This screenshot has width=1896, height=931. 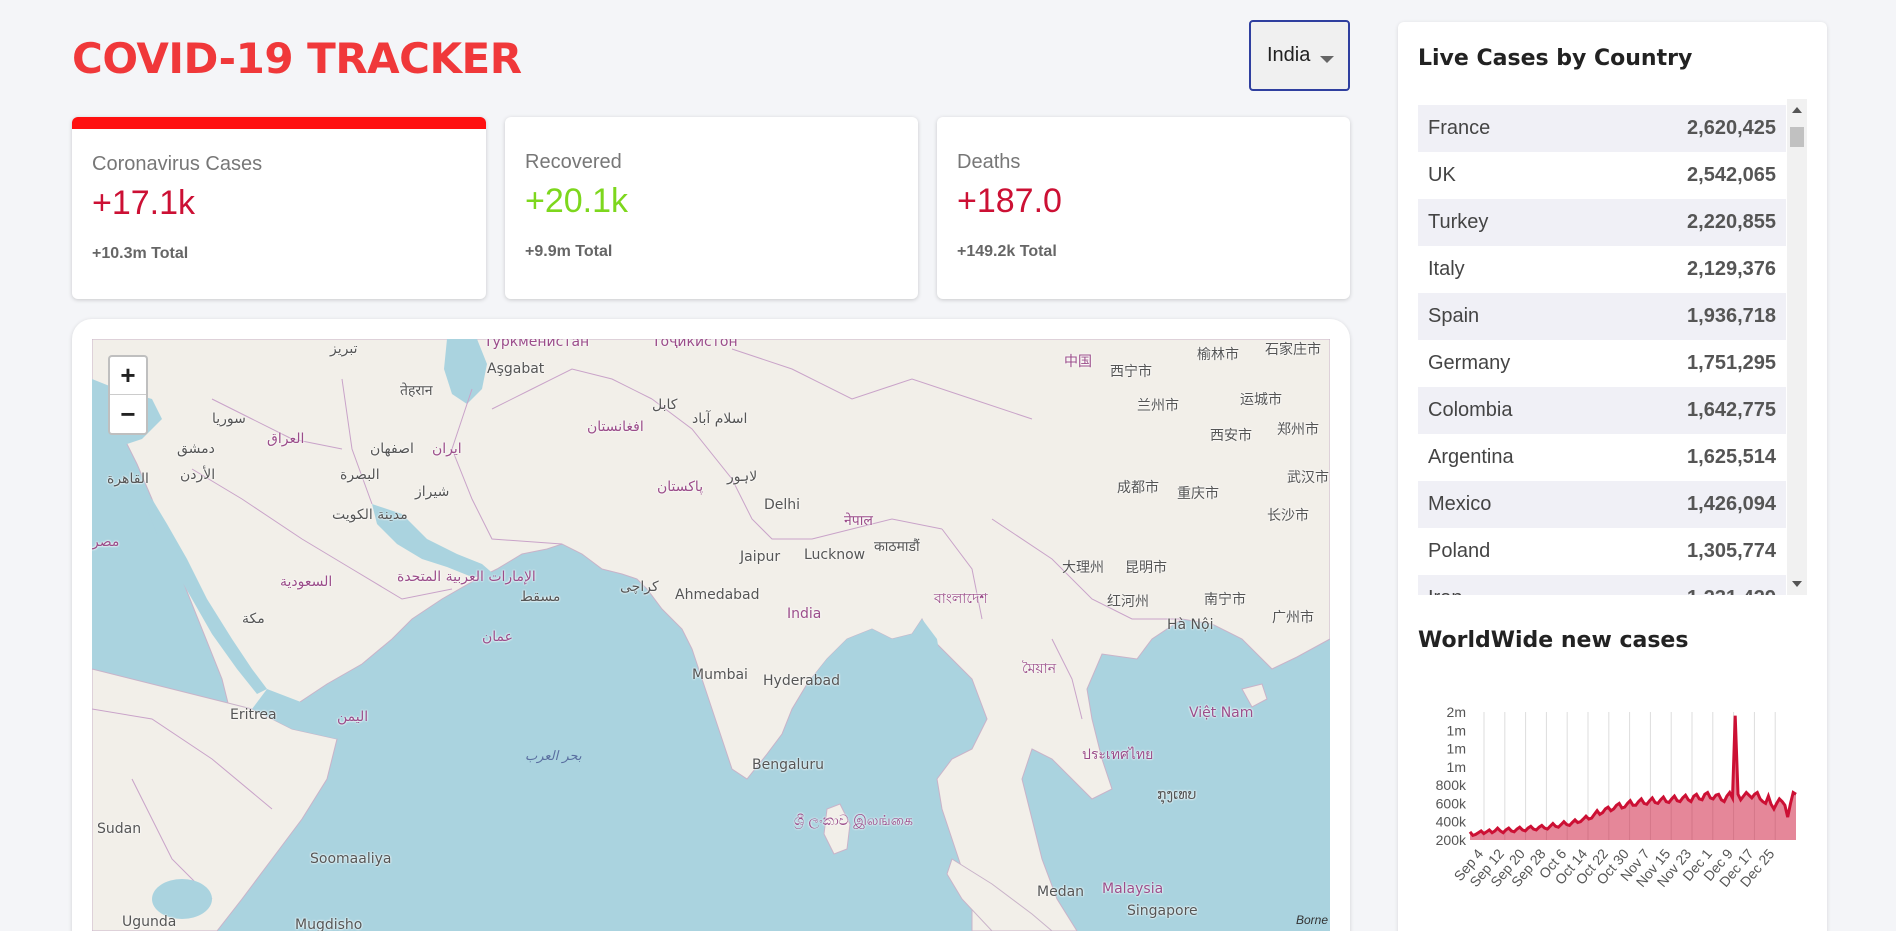 What do you see at coordinates (537, 344) in the screenshot?
I see `map-label: Туркменистан` at bounding box center [537, 344].